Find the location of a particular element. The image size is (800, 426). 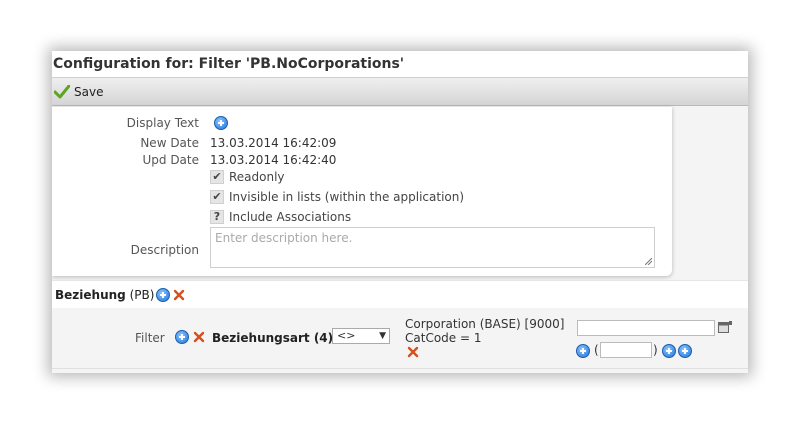

new-date-label: New Date is located at coordinates (169, 143).